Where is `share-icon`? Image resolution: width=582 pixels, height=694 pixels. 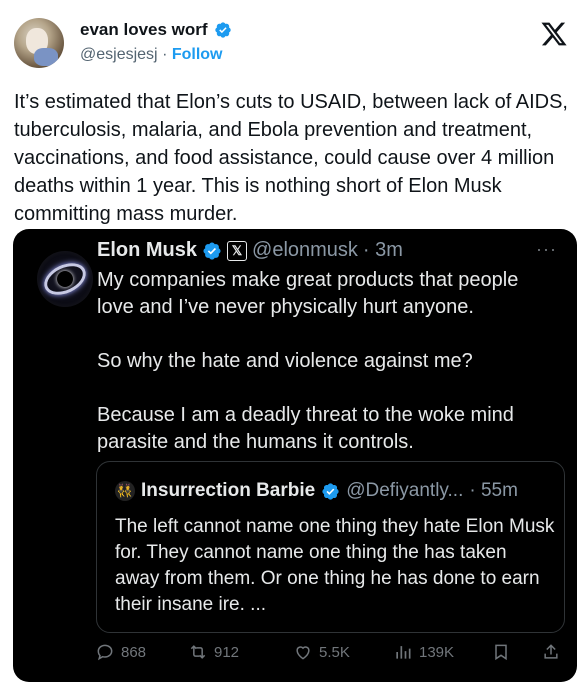
share-icon is located at coordinates (551, 651).